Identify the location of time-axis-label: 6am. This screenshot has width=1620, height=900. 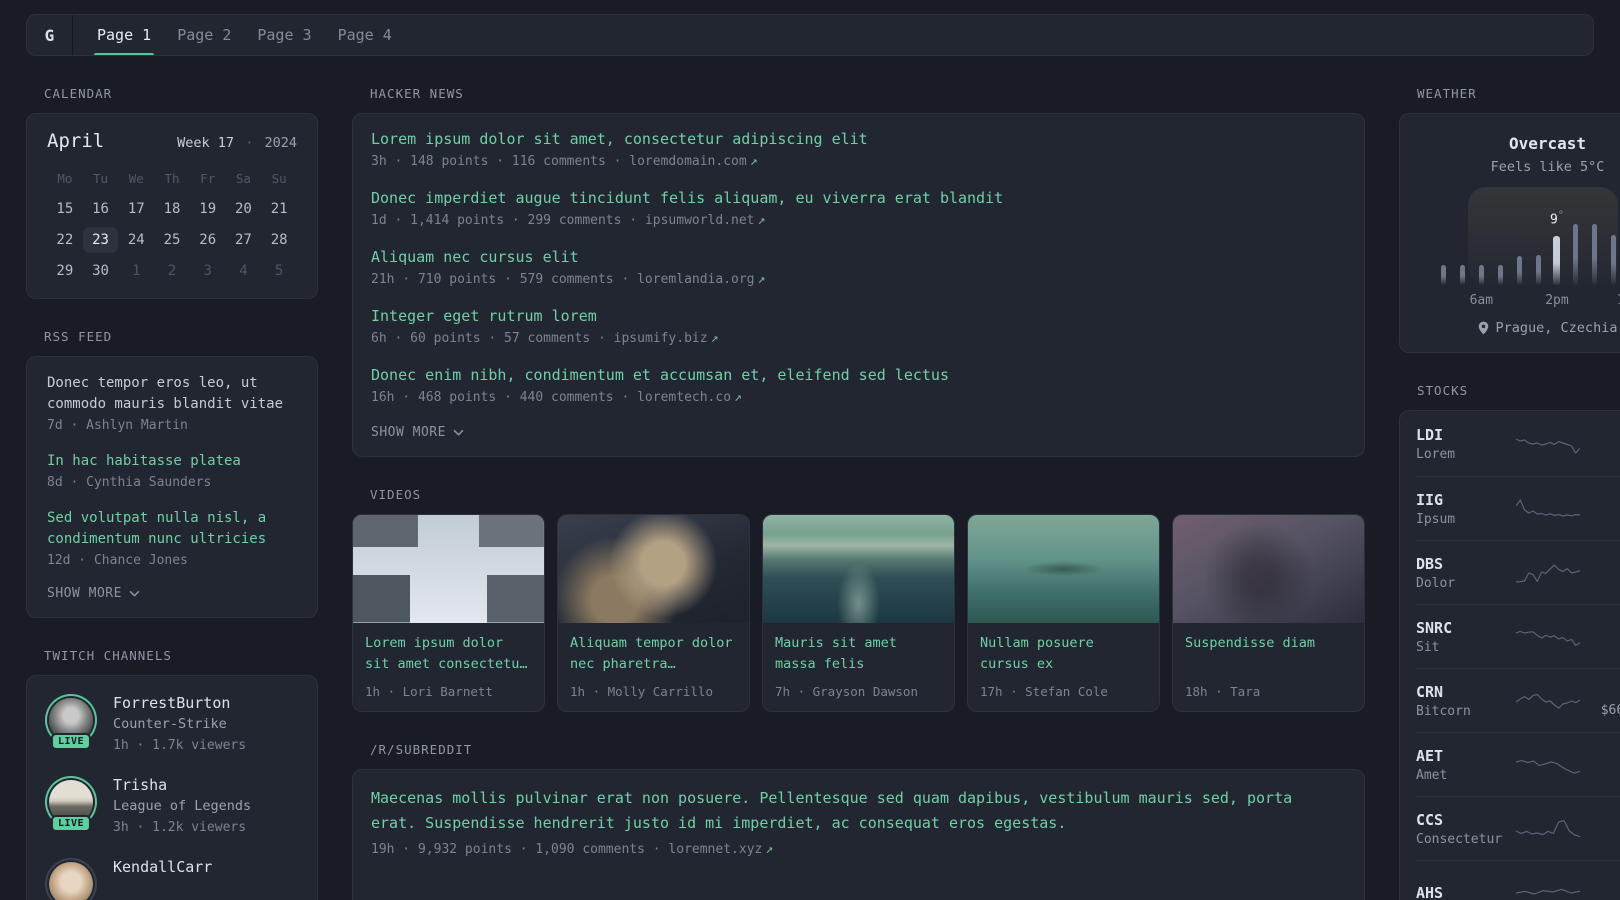
(1481, 300).